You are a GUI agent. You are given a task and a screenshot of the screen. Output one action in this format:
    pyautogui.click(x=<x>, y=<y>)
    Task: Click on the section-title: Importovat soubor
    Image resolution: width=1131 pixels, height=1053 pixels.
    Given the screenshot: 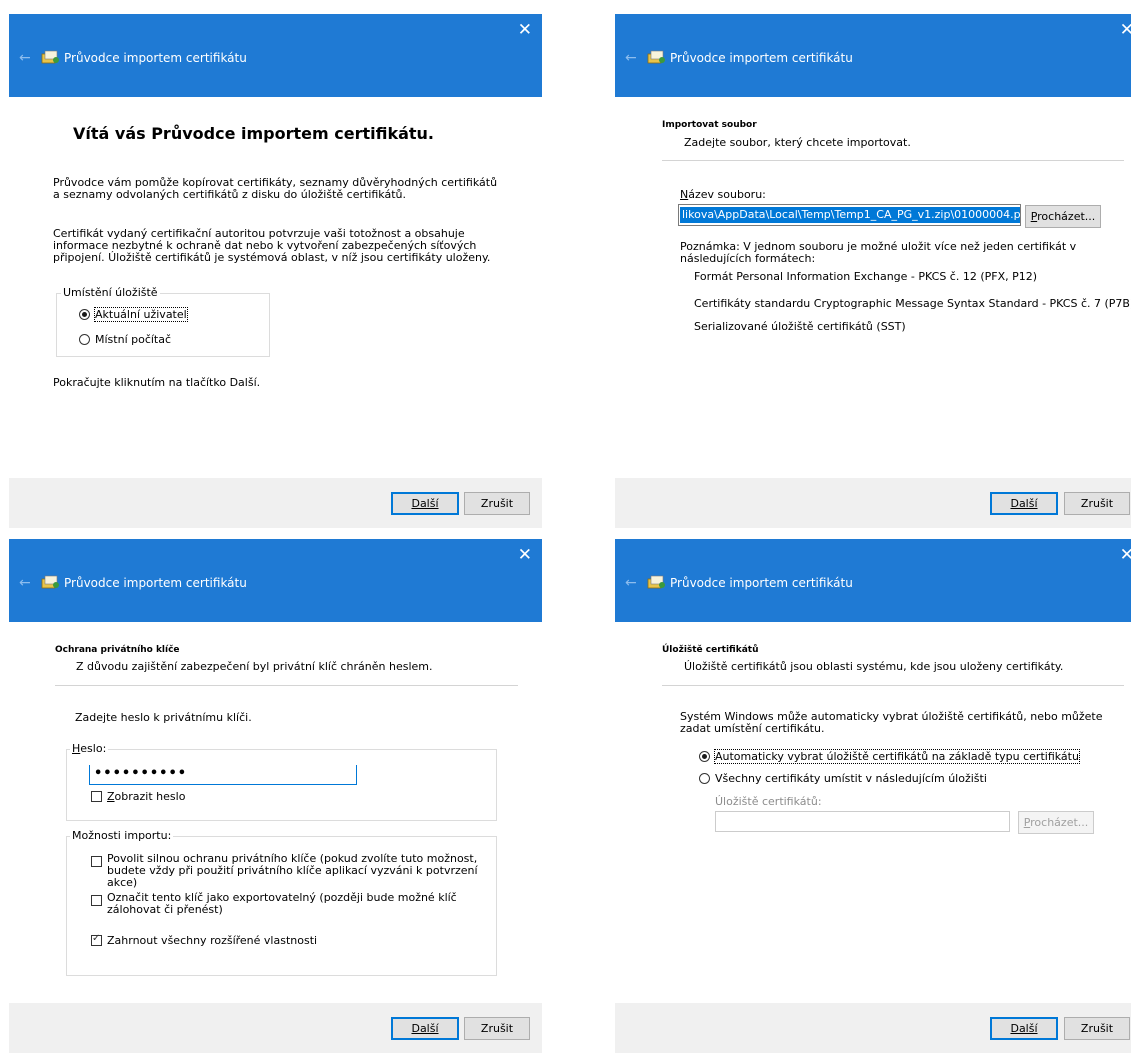 What is the action you would take?
    pyautogui.click(x=709, y=125)
    